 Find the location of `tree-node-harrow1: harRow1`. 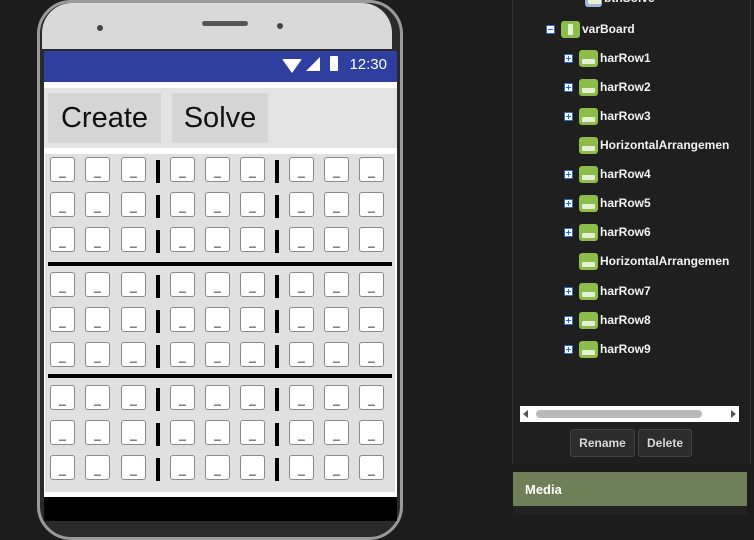

tree-node-harrow1: harRow1 is located at coordinates (607, 58).